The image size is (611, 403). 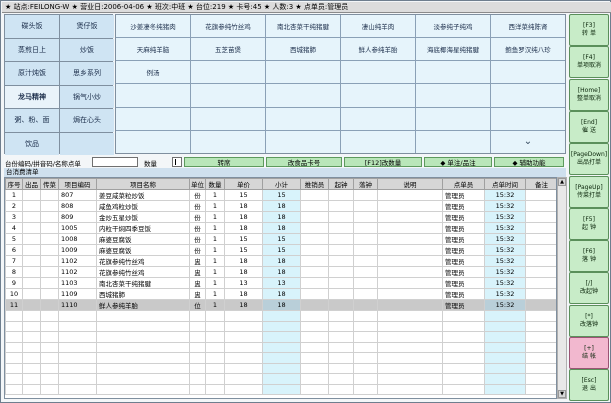 I want to click on column-header: 备注, so click(x=540, y=184).